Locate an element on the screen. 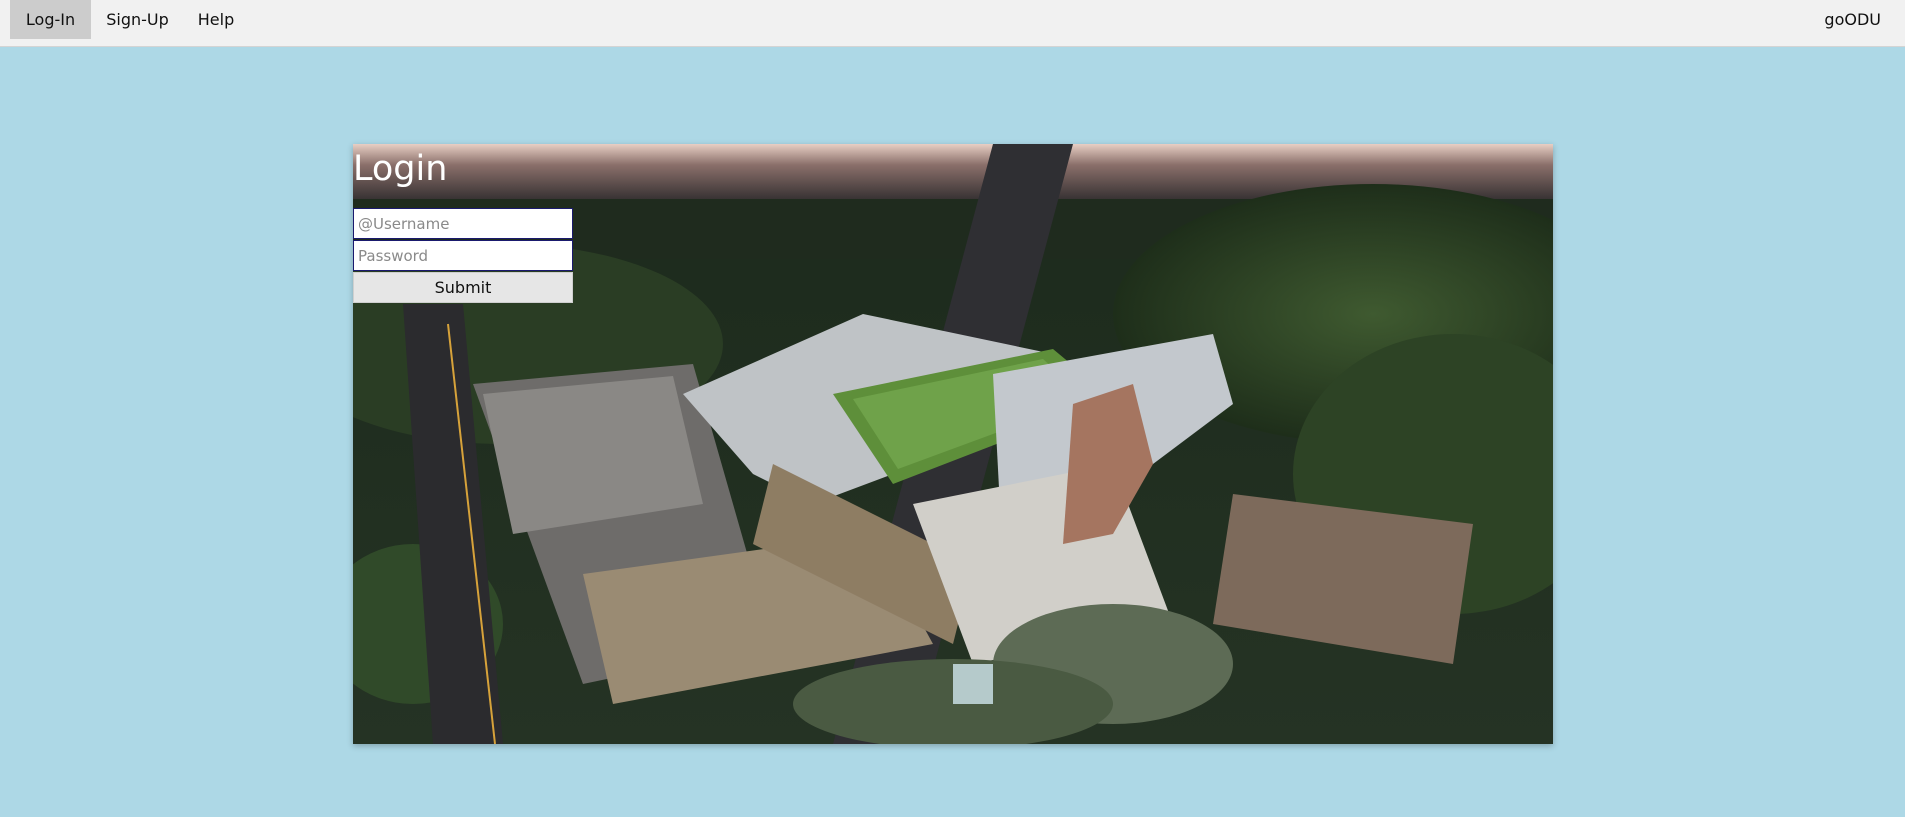 The image size is (1905, 817). submit-button: Submit is located at coordinates (463, 287).